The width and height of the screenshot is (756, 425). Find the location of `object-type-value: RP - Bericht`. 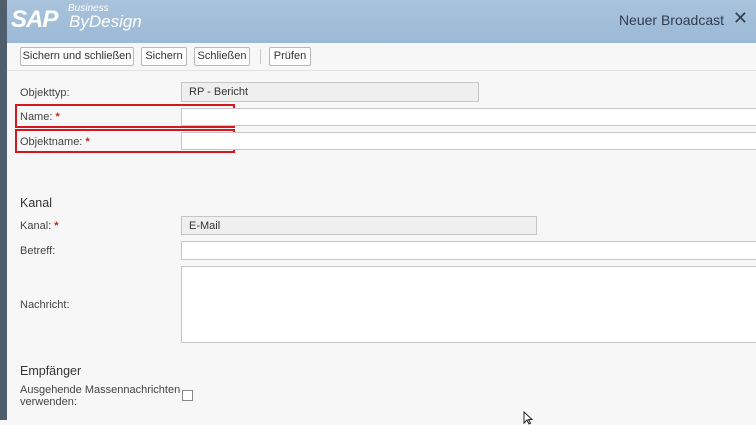

object-type-value: RP - Bericht is located at coordinates (219, 92).